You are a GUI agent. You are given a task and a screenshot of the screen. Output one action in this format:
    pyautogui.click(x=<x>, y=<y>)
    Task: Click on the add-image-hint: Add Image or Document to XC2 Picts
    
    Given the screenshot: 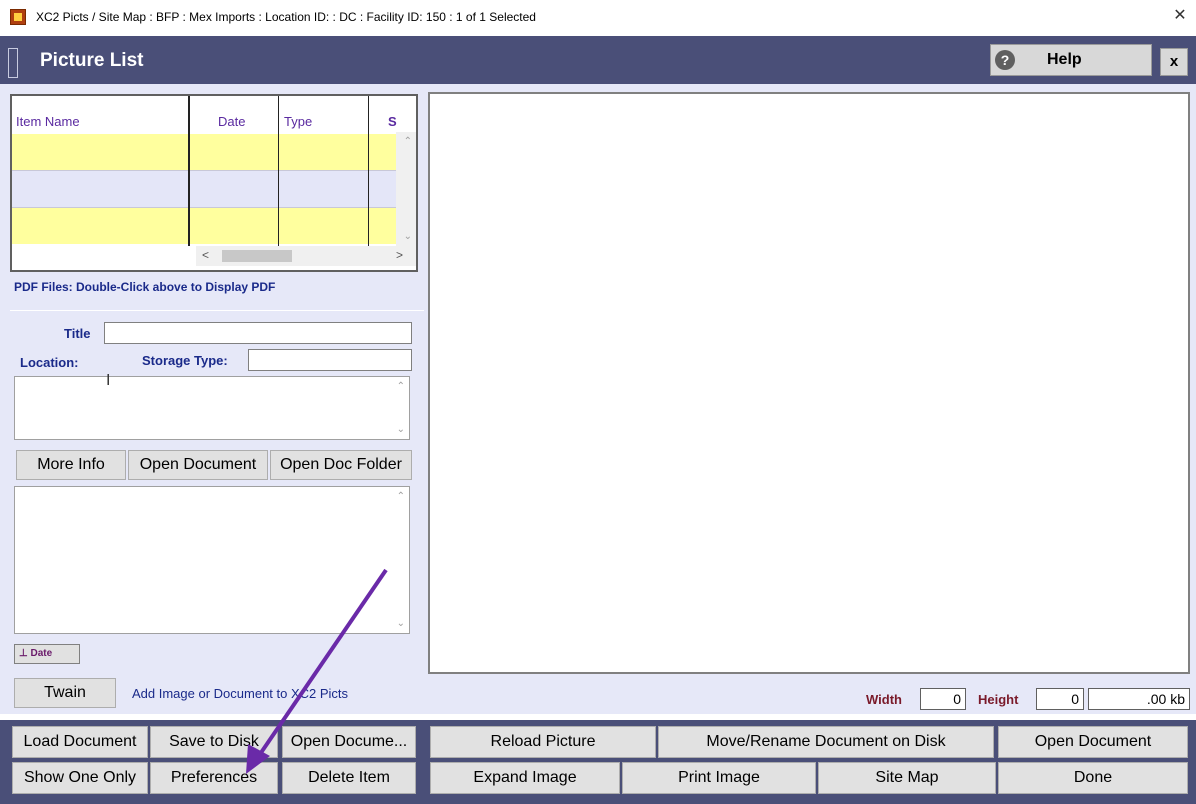 What is the action you would take?
    pyautogui.click(x=240, y=693)
    